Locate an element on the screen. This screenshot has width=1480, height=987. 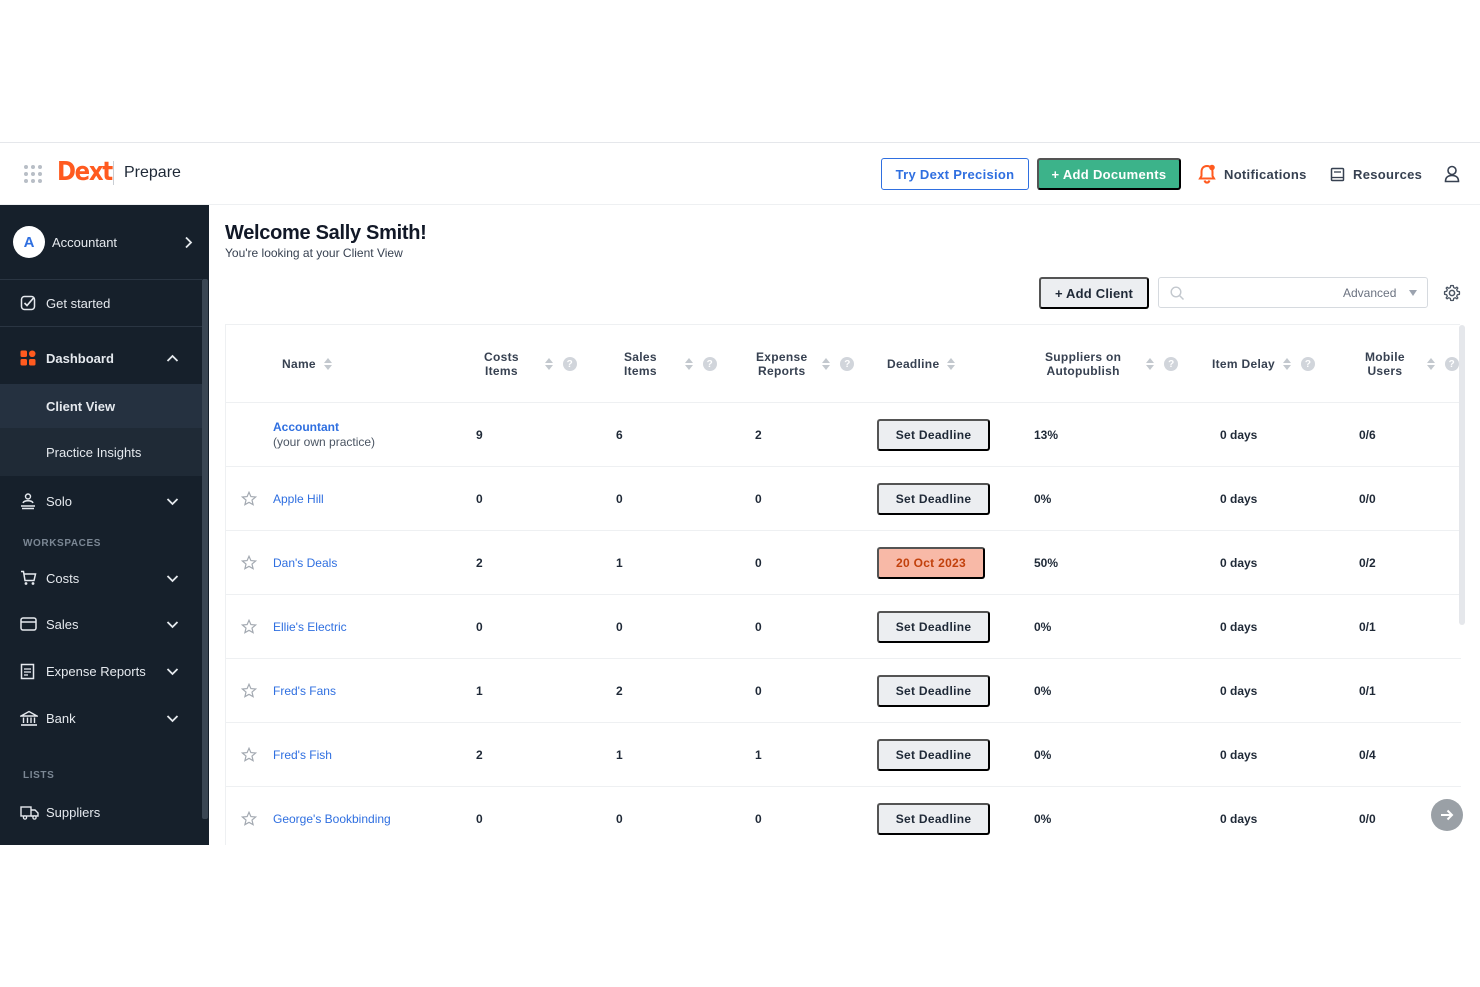
column-header-item-delay: Item Delay? is located at coordinates (1264, 364).